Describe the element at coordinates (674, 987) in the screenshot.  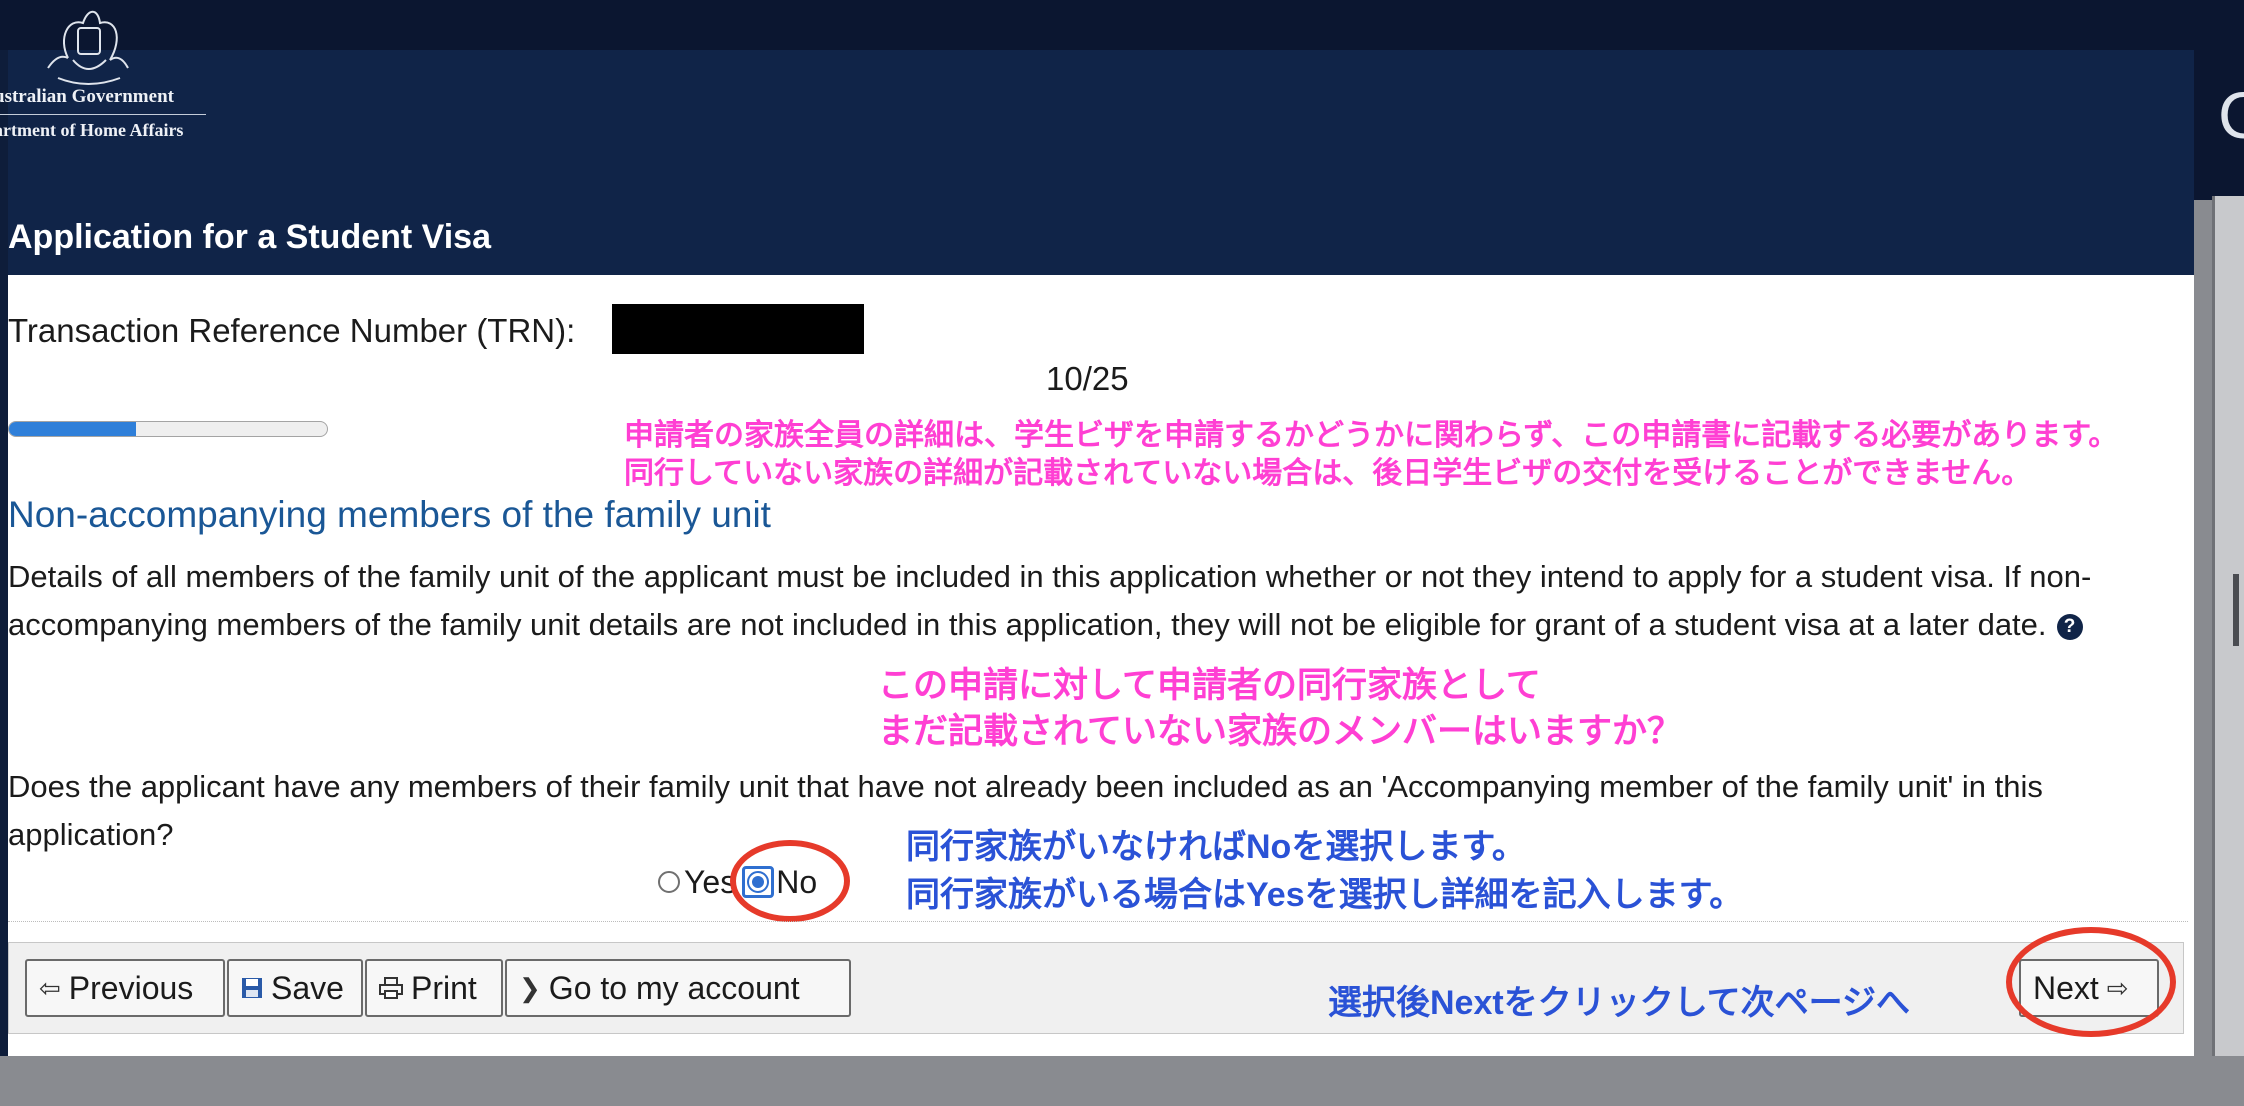
I see `account-label: Go to my account` at that location.